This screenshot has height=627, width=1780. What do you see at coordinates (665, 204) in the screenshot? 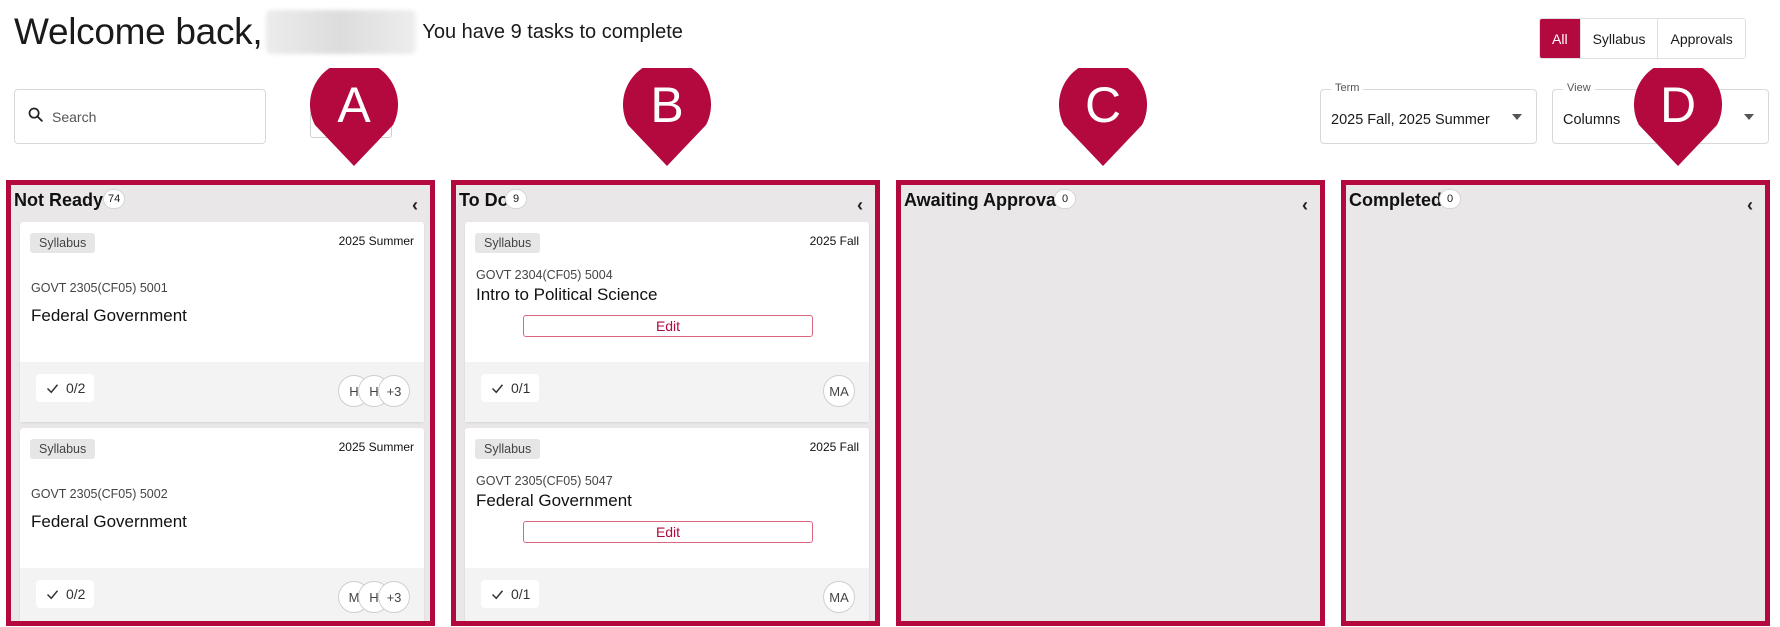
I see `column-header: To Do 9 ‹` at bounding box center [665, 204].